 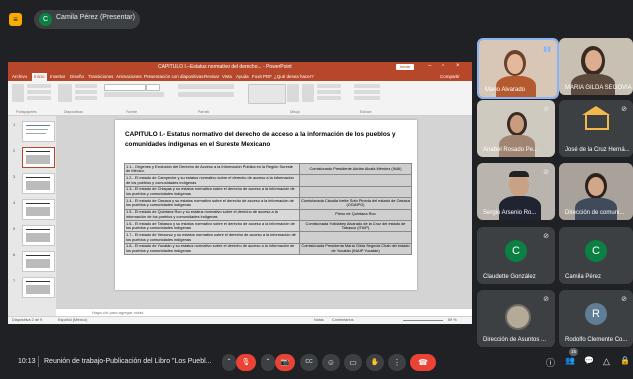 I want to click on end-call-button: ☎, so click(x=423, y=362).